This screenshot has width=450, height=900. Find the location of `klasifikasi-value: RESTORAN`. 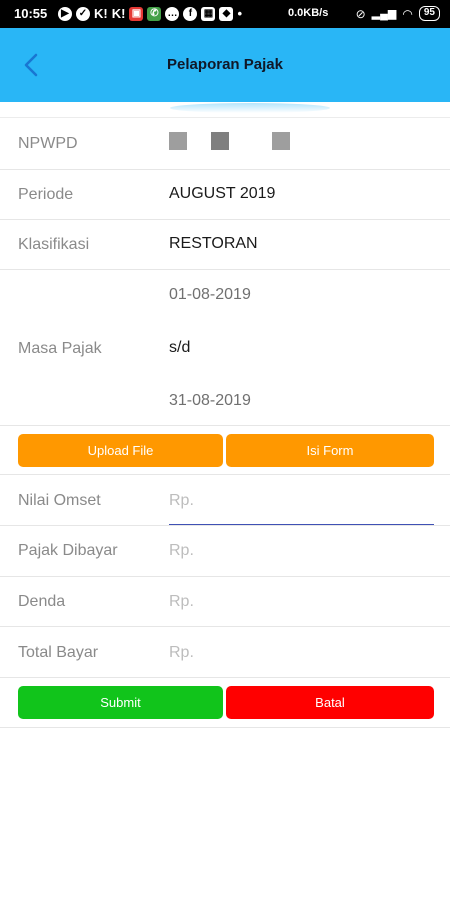

klasifikasi-value: RESTORAN is located at coordinates (213, 243).